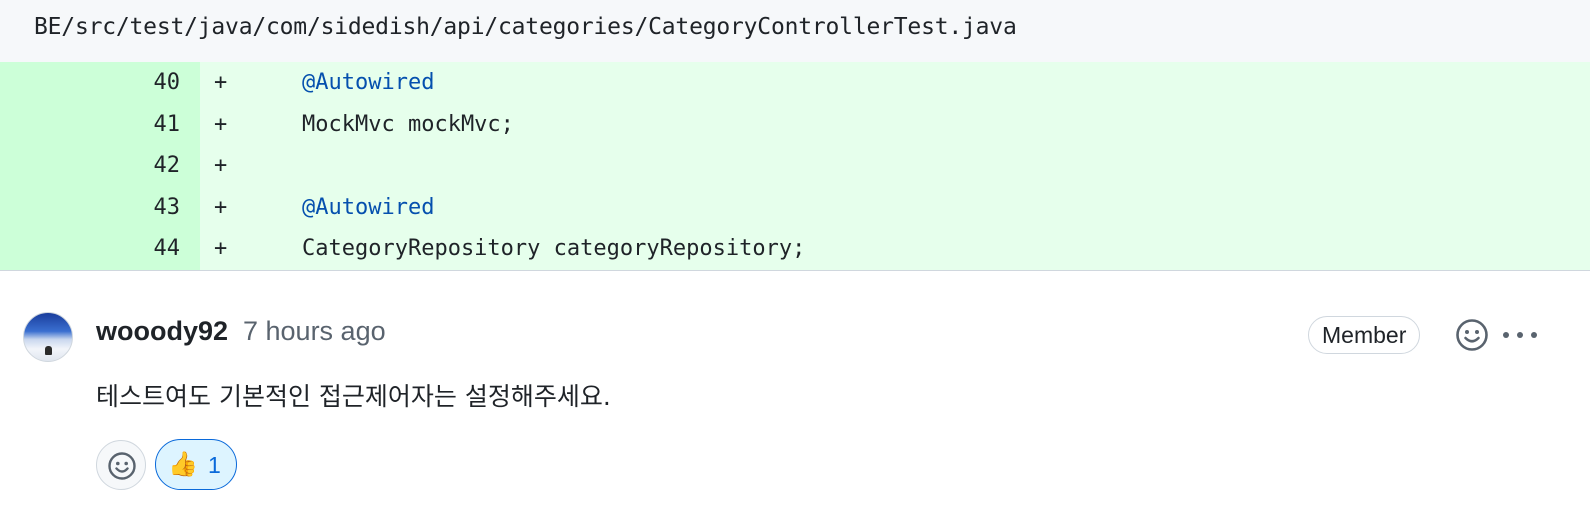 This screenshot has width=1590, height=514. What do you see at coordinates (162, 331) in the screenshot?
I see `comment-author: wooody92` at bounding box center [162, 331].